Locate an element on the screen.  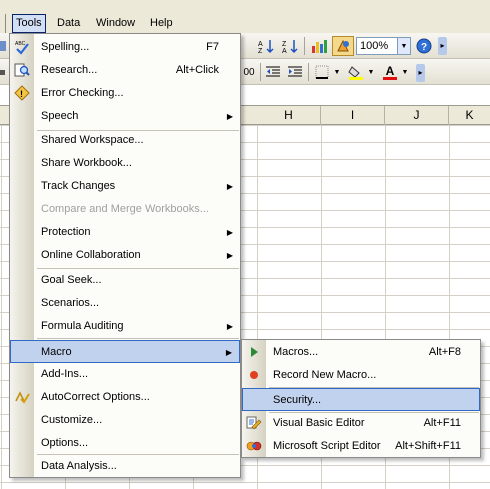
borders-button is located at coordinates (322, 72).